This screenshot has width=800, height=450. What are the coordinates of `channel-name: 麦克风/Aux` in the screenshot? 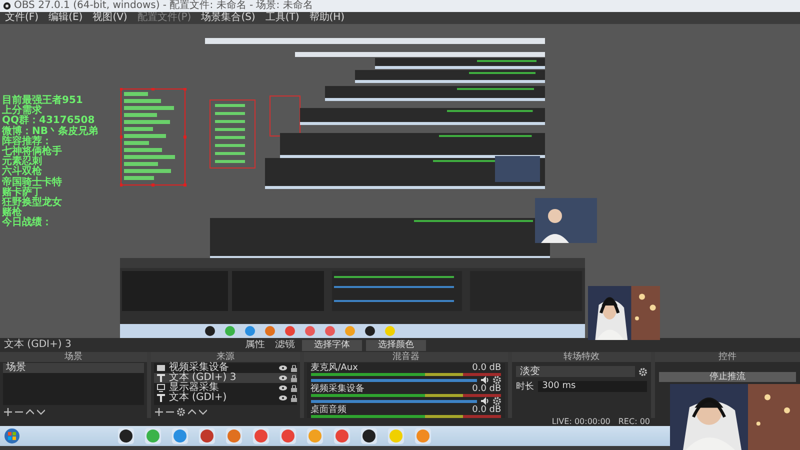 It's located at (334, 368).